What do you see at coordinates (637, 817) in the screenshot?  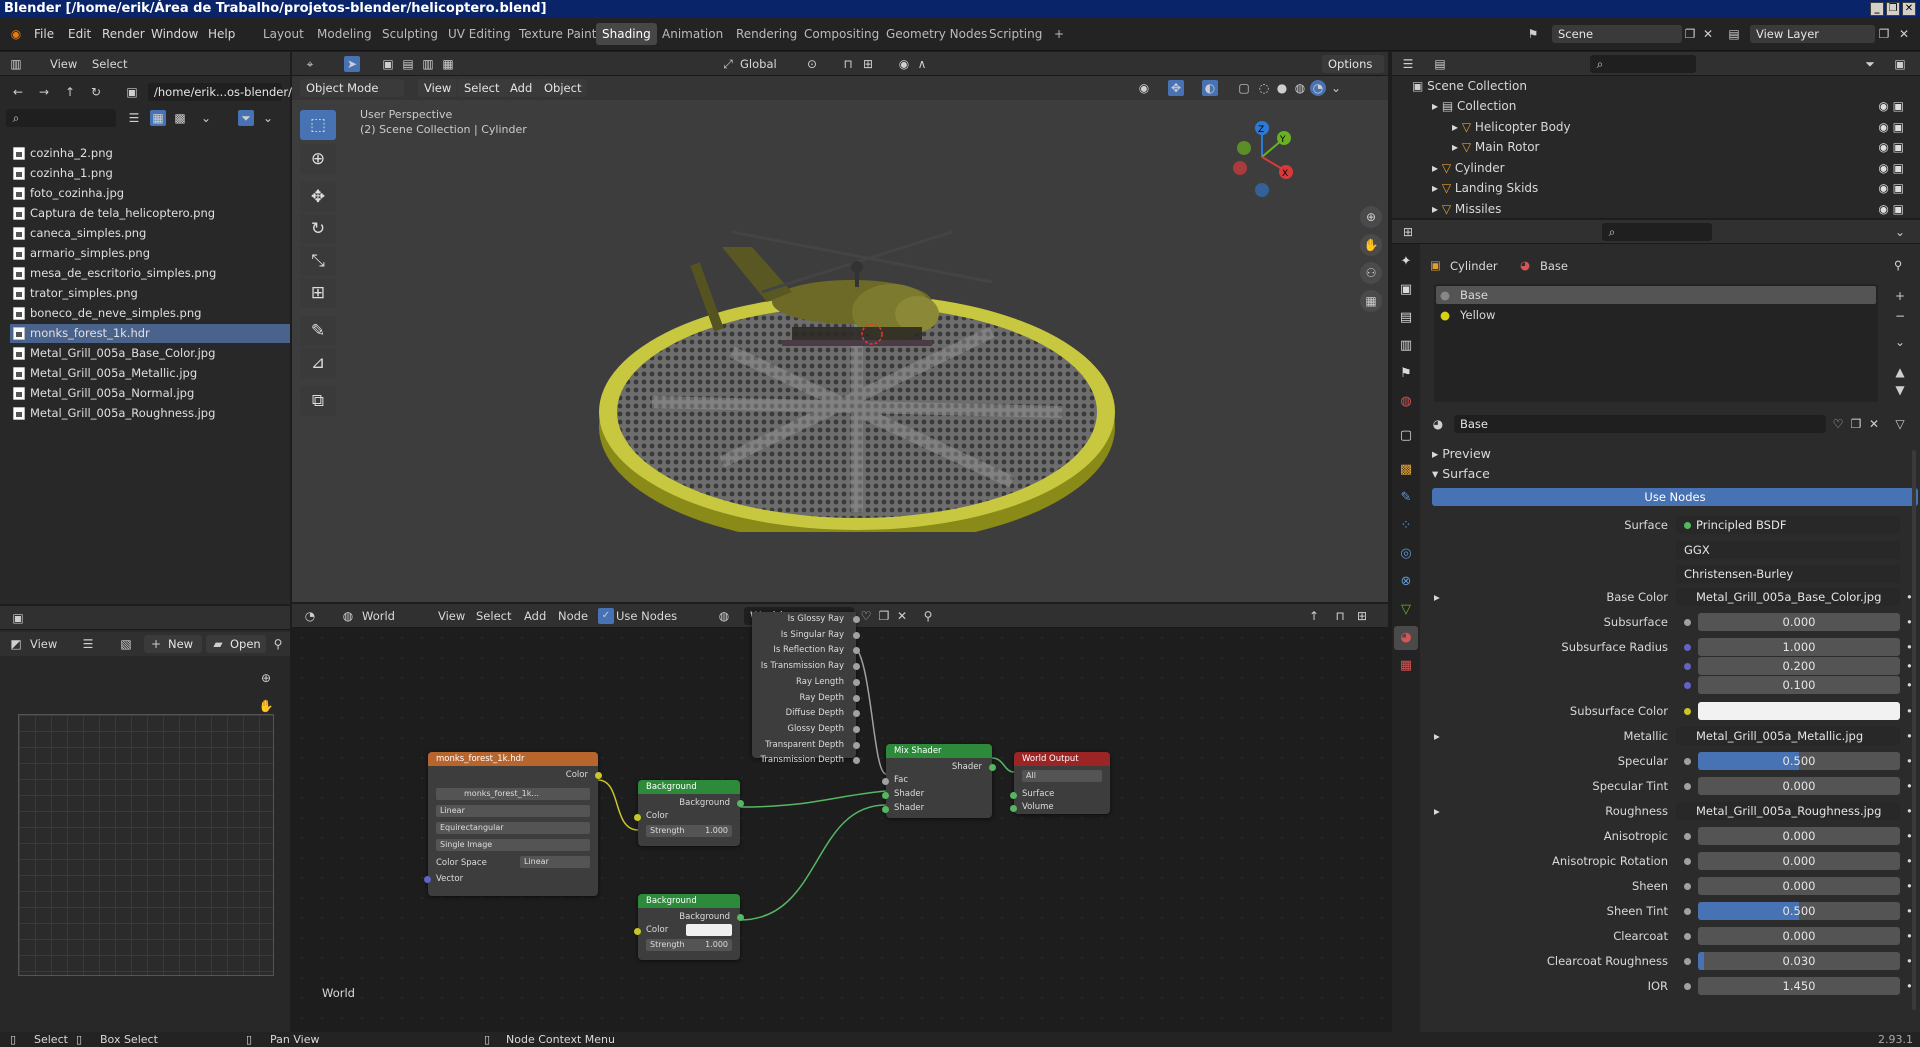 I see `bg1-color-socket` at bounding box center [637, 817].